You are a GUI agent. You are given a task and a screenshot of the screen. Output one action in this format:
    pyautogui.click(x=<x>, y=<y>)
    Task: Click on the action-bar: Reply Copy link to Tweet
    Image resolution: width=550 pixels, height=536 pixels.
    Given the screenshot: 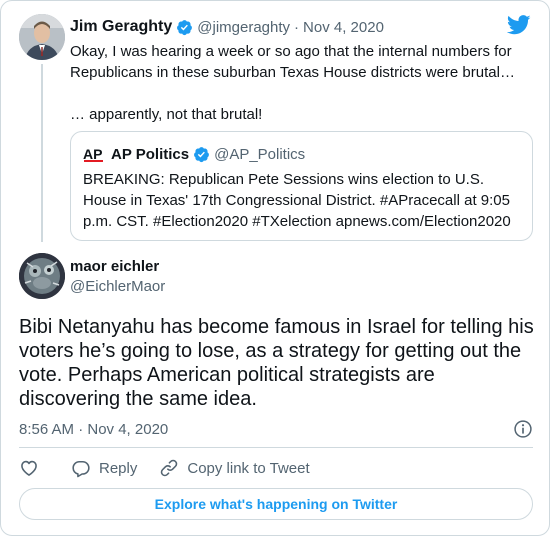 What is the action you would take?
    pyautogui.click(x=164, y=468)
    